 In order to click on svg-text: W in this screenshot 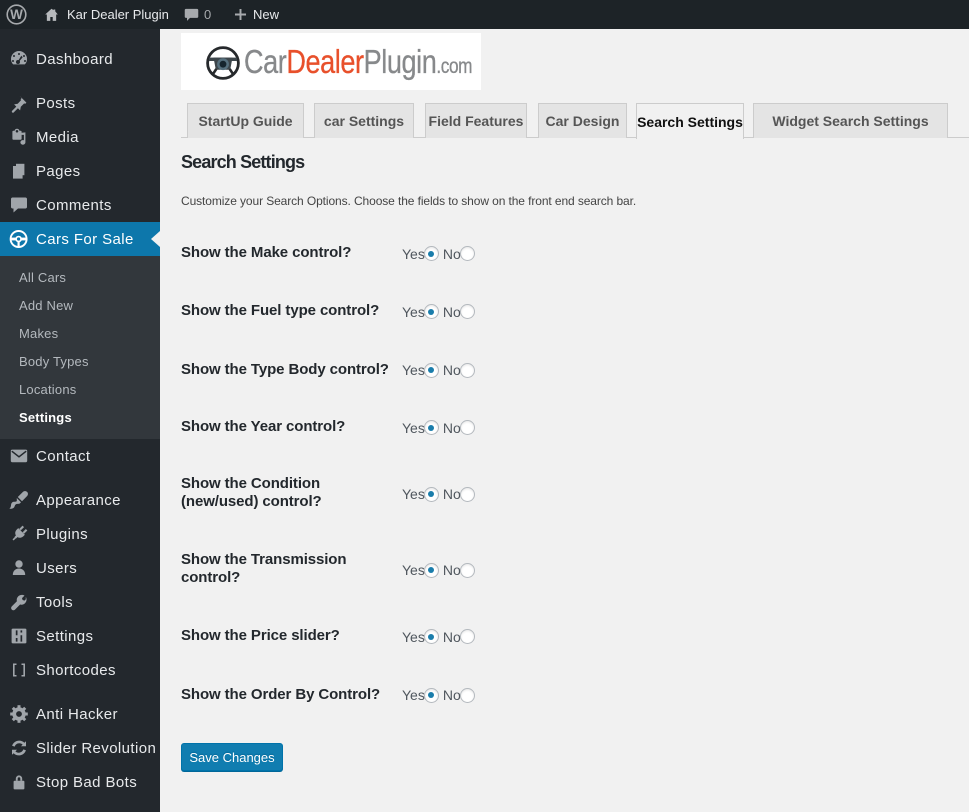, I will do `click(16, 14)`.